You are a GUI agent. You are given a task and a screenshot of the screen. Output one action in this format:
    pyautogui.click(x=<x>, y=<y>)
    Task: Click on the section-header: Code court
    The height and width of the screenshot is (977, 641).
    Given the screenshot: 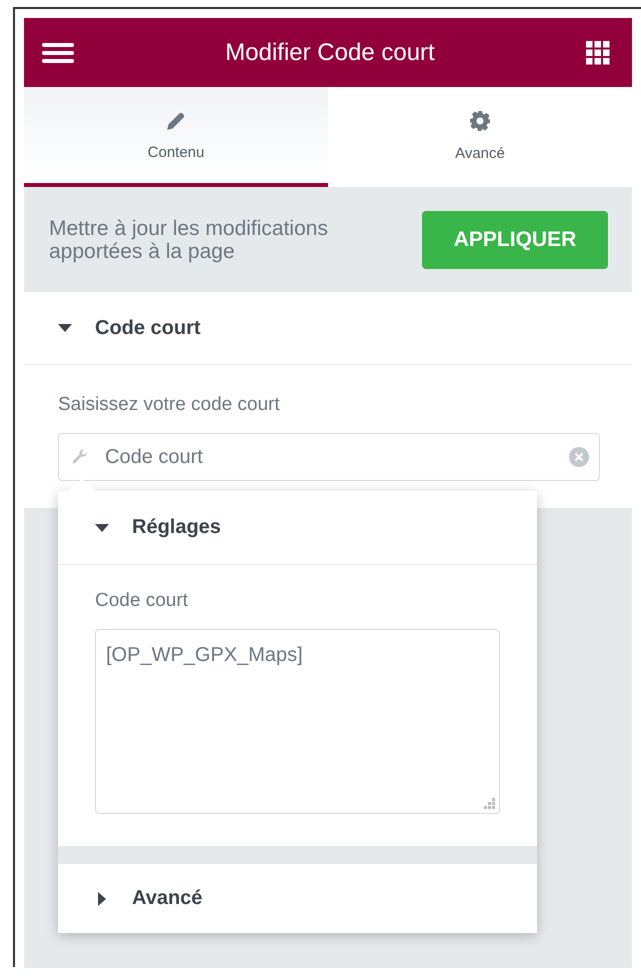 What is the action you would take?
    pyautogui.click(x=328, y=328)
    